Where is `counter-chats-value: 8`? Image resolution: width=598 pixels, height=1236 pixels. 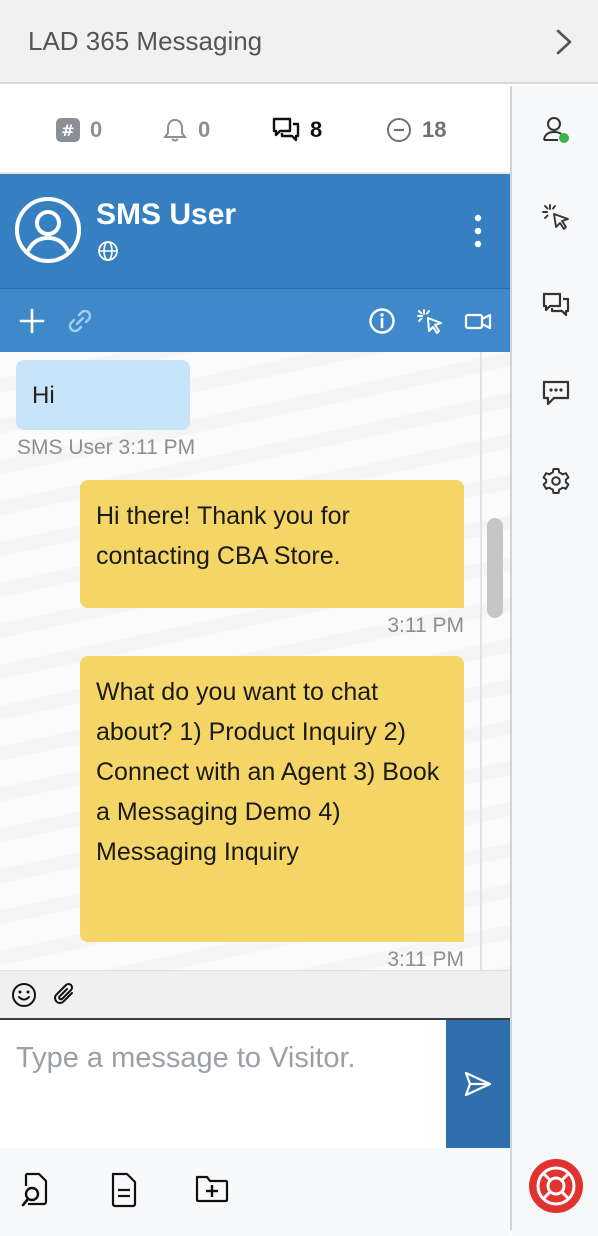
counter-chats-value: 8 is located at coordinates (316, 129).